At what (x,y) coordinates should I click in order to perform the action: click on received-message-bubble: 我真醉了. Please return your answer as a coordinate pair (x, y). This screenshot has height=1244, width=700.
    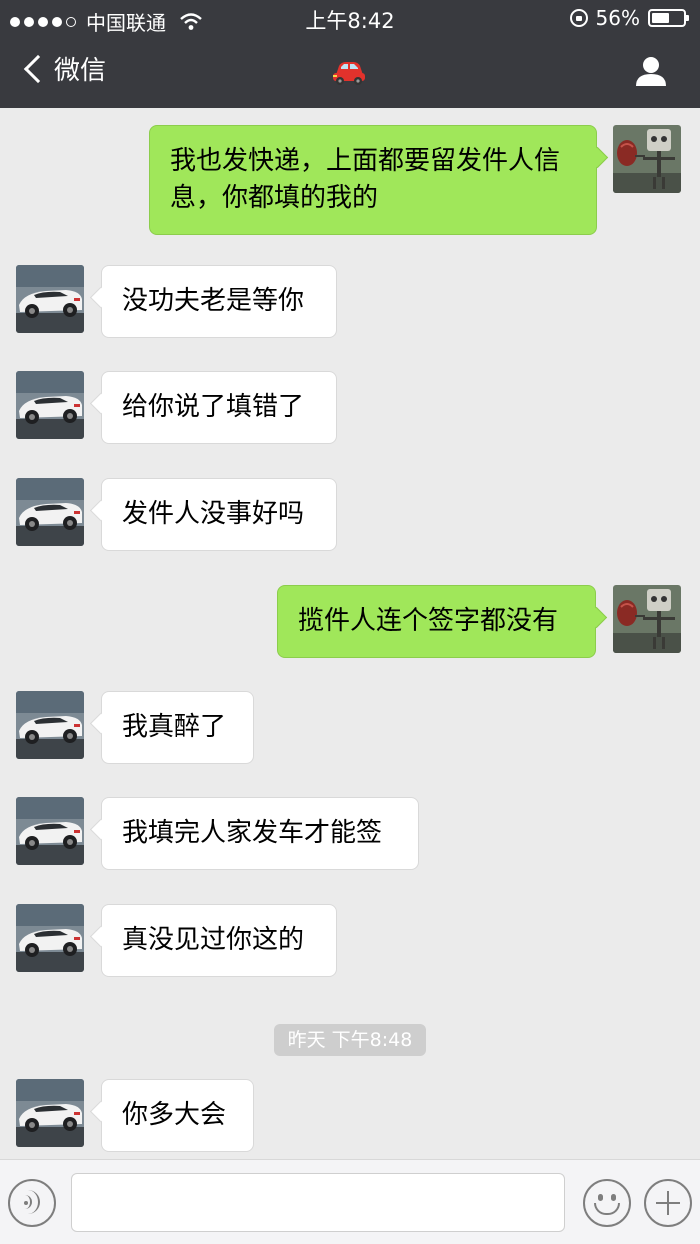
    Looking at the image, I should click on (177, 727).